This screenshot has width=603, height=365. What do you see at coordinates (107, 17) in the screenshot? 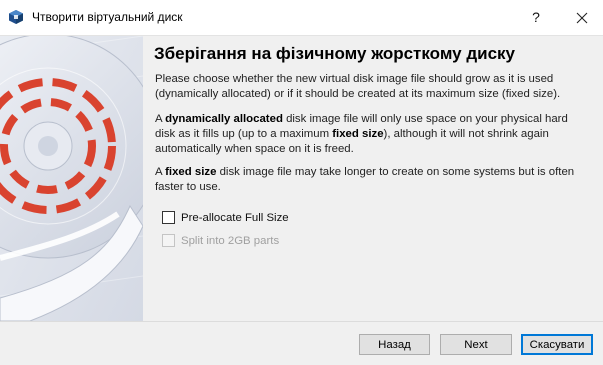
I see `window-title: Чтворити віртуальний диск` at bounding box center [107, 17].